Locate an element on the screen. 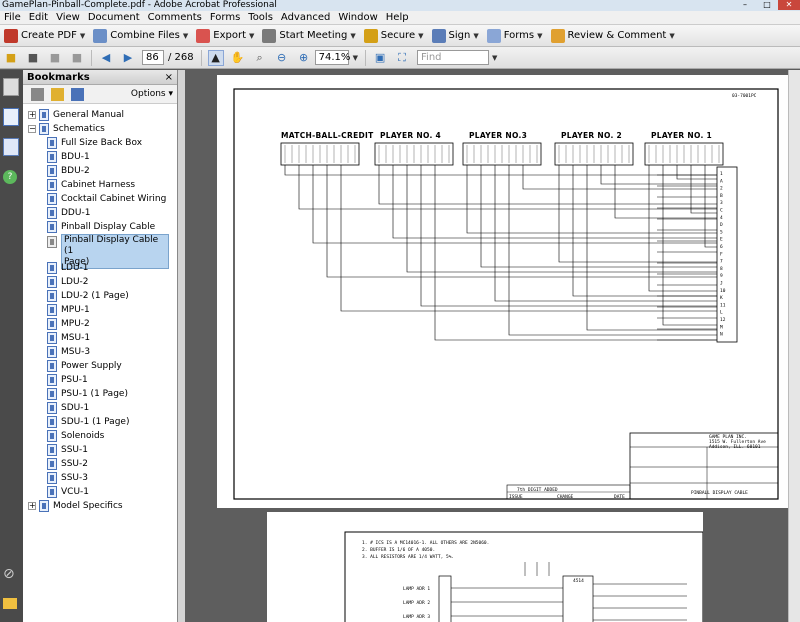  menu-forms: Forms is located at coordinates (225, 17).